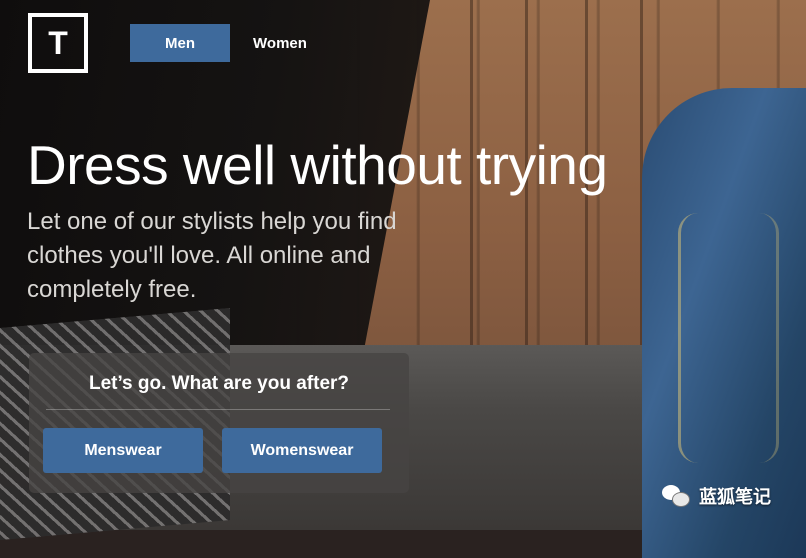 This screenshot has height=558, width=806. I want to click on tab-men: Men, so click(180, 43).